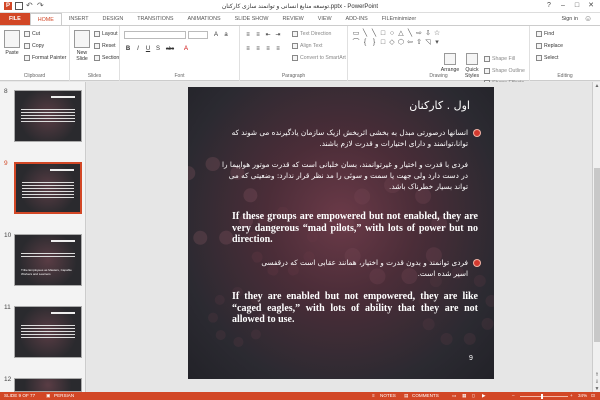 This screenshot has width=600, height=400. I want to click on zoom-slider, so click(544, 396).